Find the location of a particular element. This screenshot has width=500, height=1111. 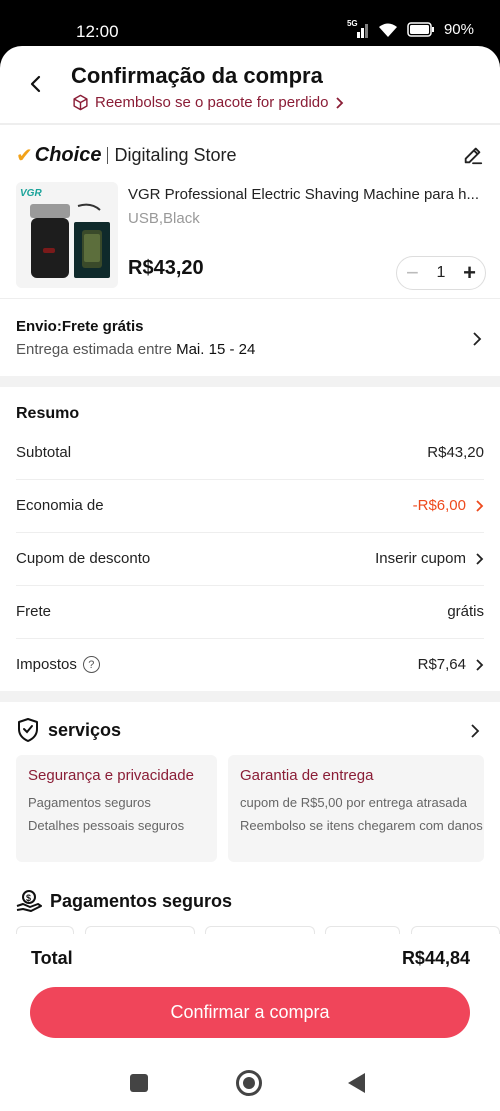

choice-label: Choice is located at coordinates (68, 155).